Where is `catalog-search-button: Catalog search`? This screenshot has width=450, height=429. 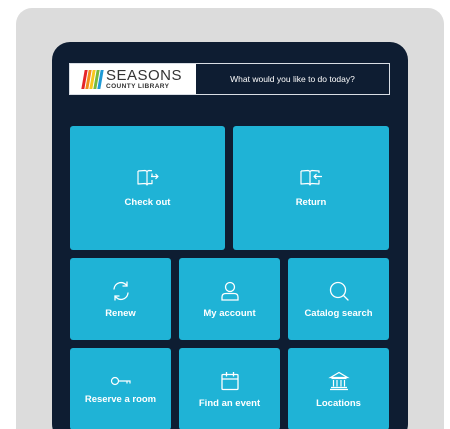
catalog-search-button: Catalog search is located at coordinates (338, 299).